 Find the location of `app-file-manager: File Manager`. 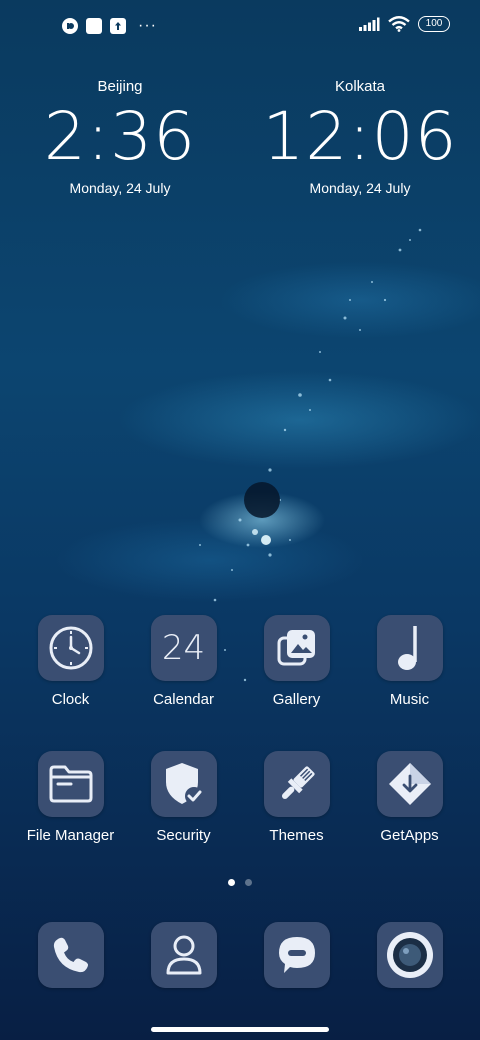

app-file-manager: File Manager is located at coordinates (70, 797).